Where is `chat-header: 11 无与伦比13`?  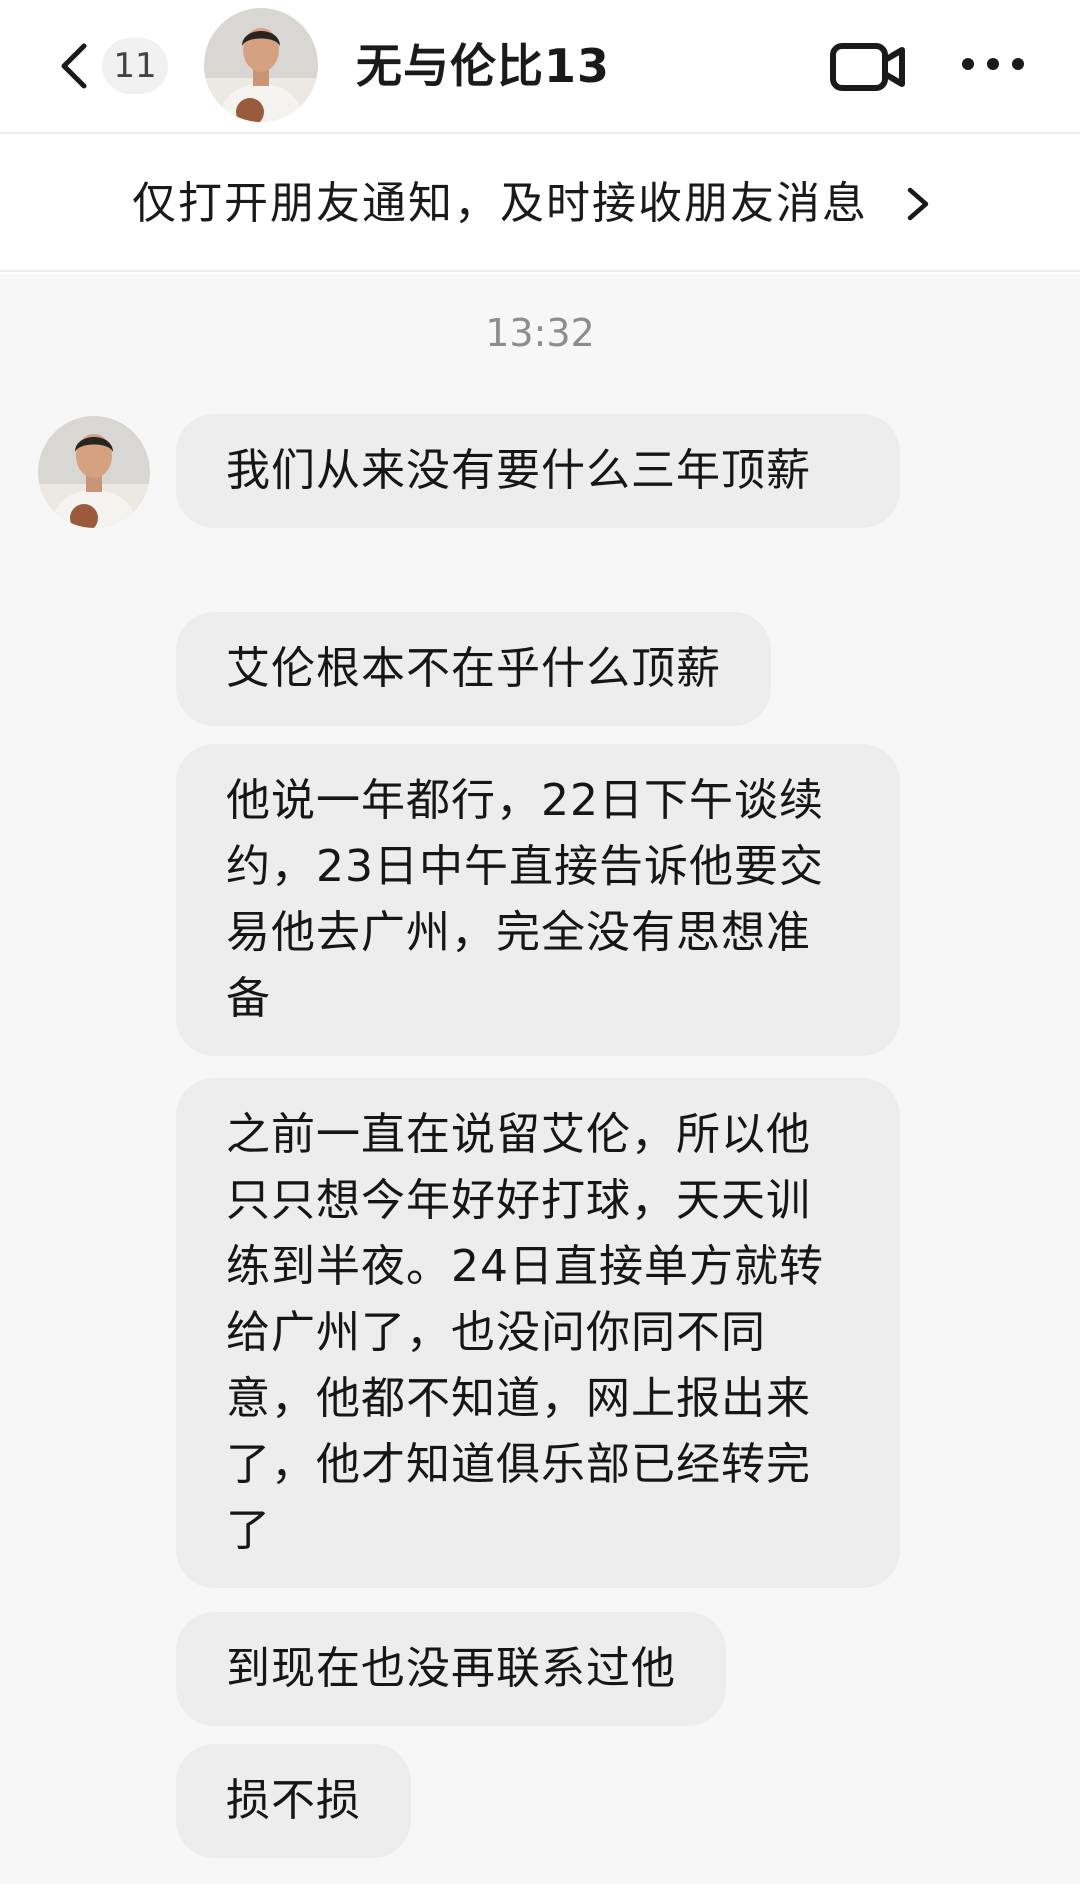 chat-header: 11 无与伦比13 is located at coordinates (540, 67).